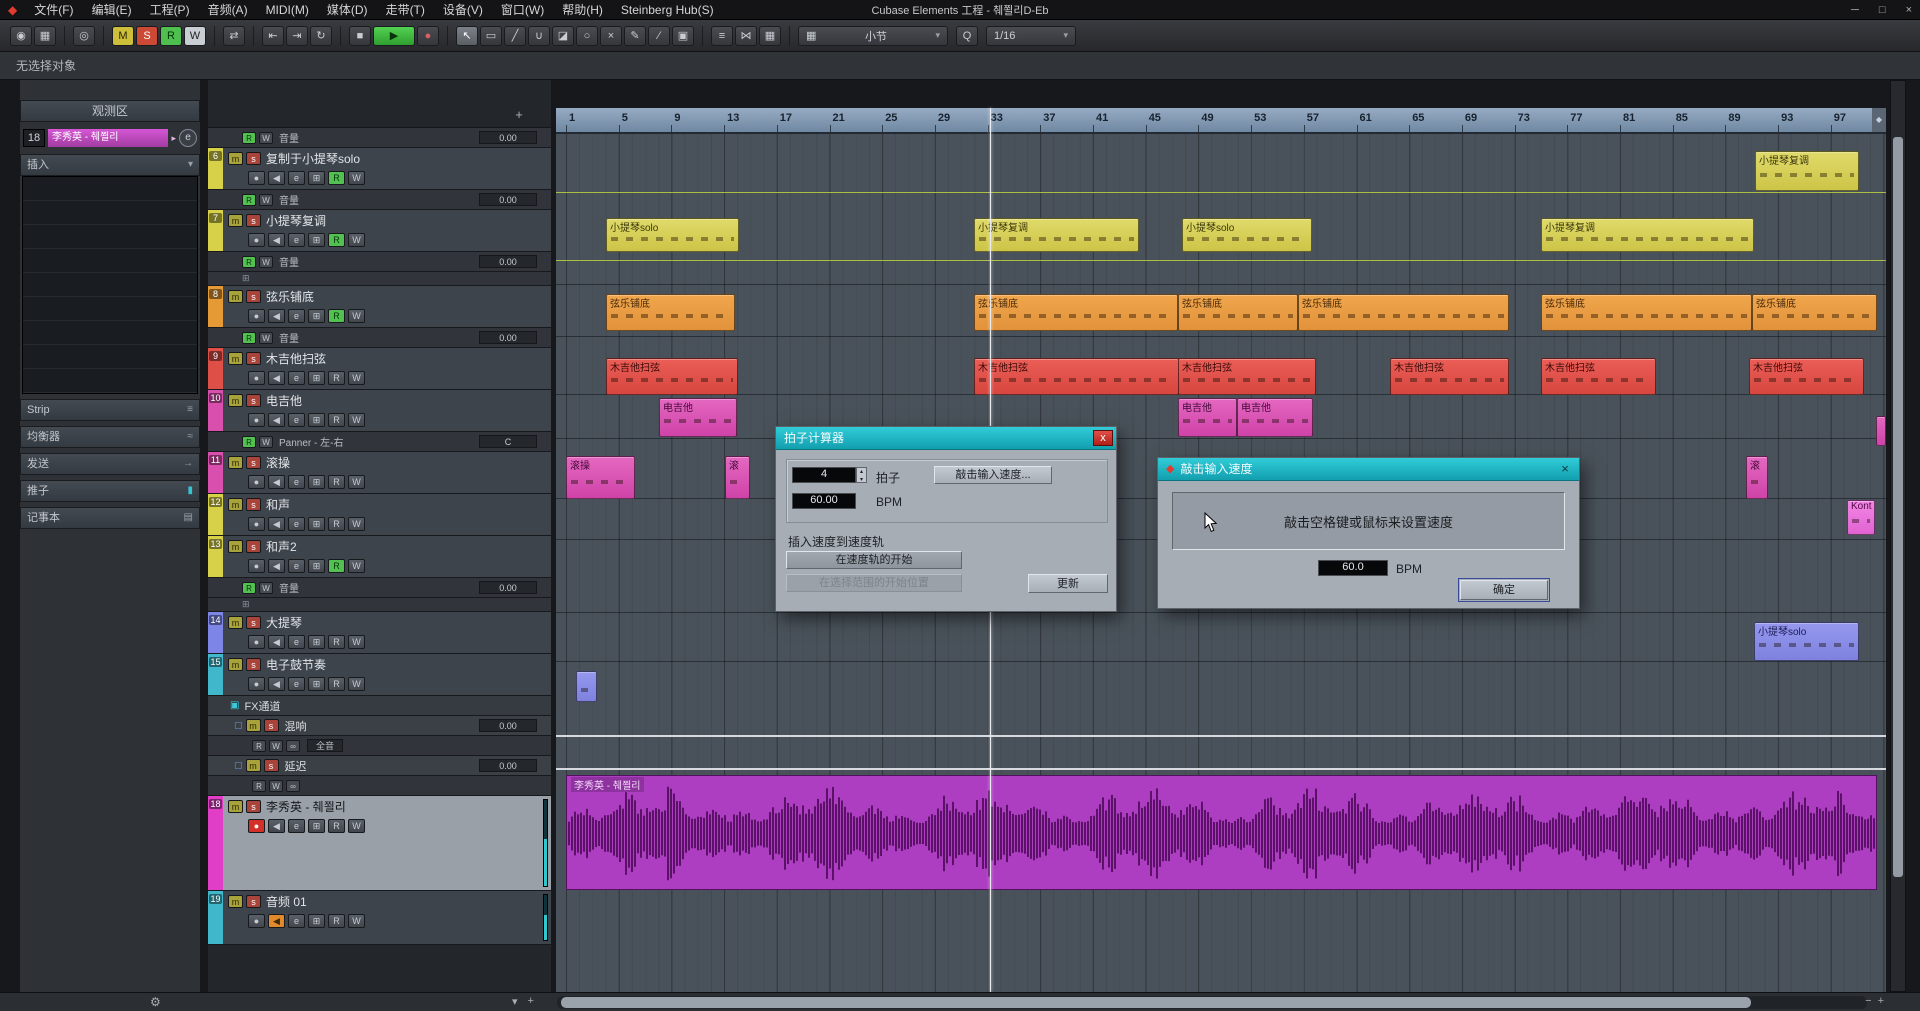  I want to click on track-name: 复制于小提琴solo, so click(313, 158).